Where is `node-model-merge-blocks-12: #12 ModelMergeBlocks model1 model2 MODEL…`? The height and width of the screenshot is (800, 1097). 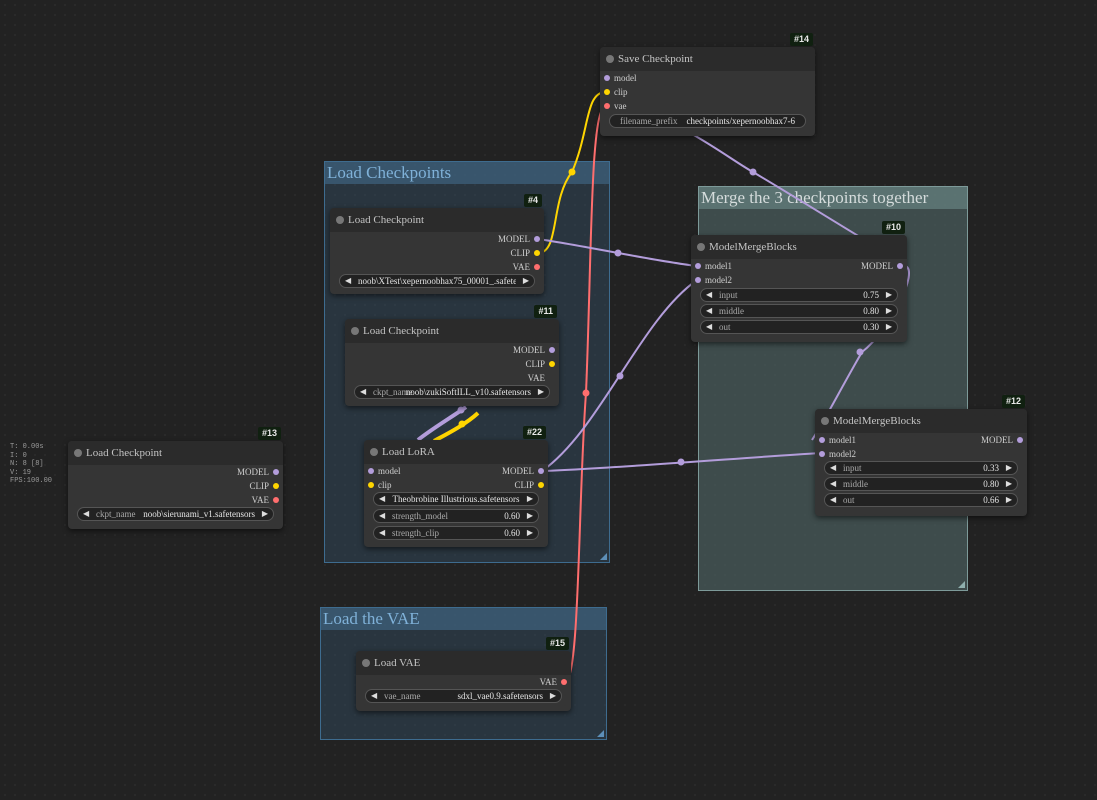
node-model-merge-blocks-12: #12 ModelMergeBlocks model1 model2 MODEL… is located at coordinates (921, 455).